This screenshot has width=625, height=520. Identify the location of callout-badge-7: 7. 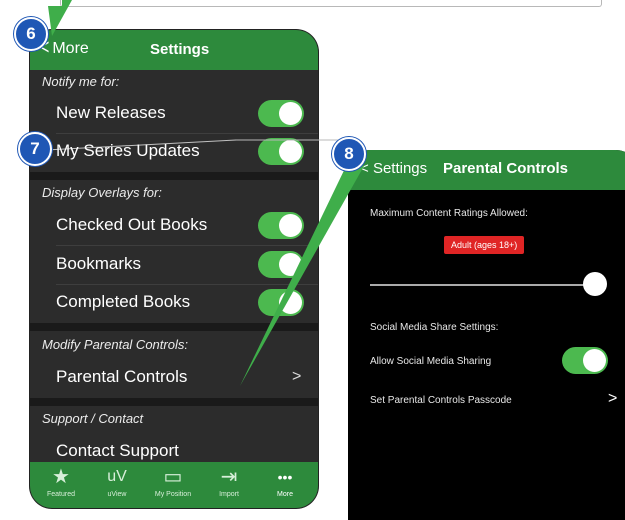
(35, 149).